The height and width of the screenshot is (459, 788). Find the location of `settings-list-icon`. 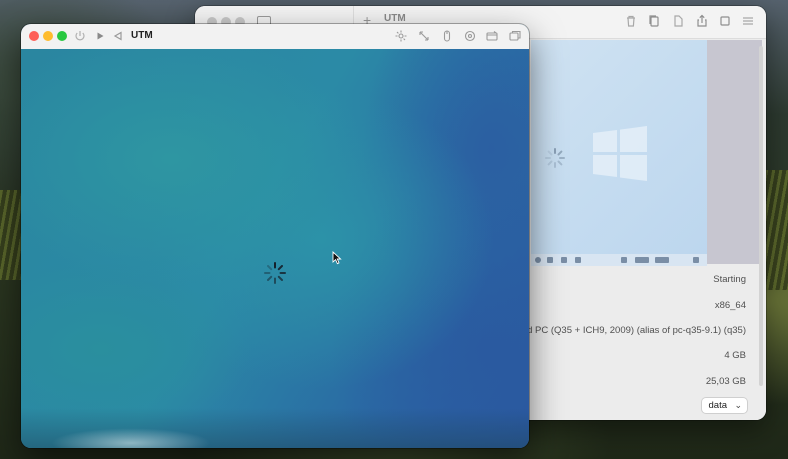

settings-list-icon is located at coordinates (748, 21).